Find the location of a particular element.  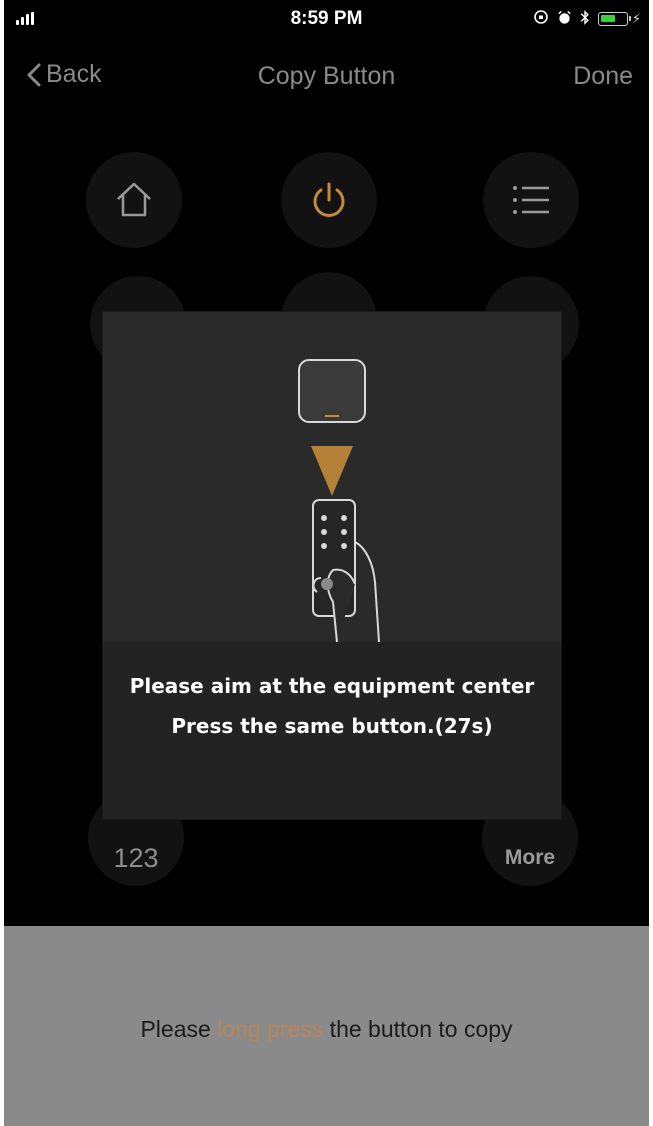

alarm-icon is located at coordinates (564, 19).